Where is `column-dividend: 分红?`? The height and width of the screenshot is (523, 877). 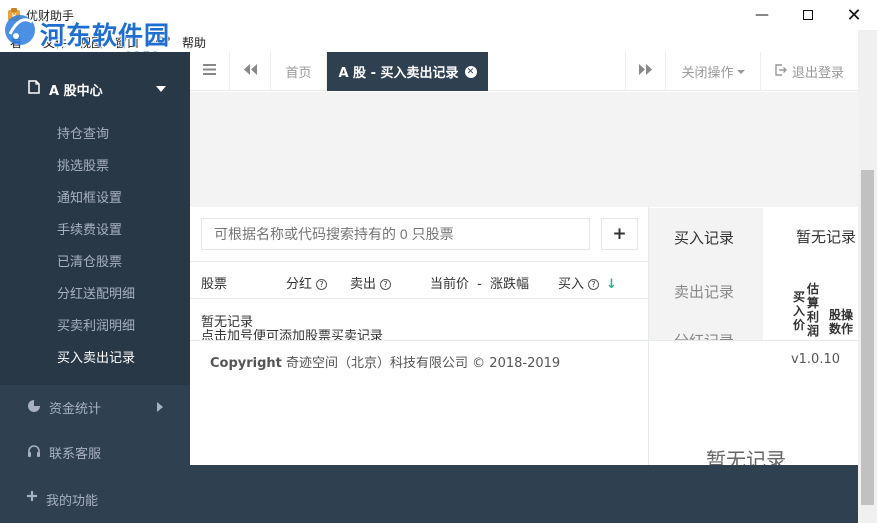
column-dividend: 分红? is located at coordinates (307, 282).